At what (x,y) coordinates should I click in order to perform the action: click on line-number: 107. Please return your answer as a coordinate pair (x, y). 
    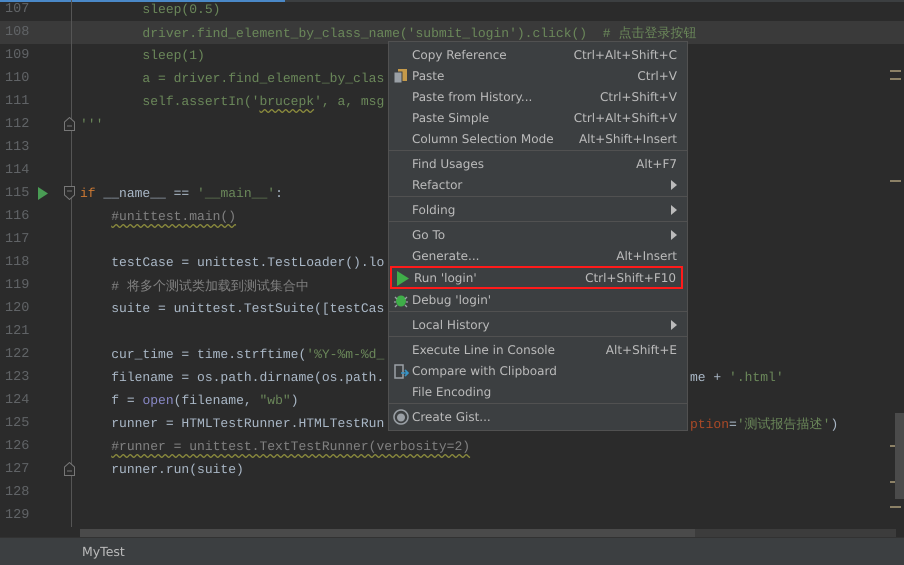
    Looking at the image, I should click on (17, 9).